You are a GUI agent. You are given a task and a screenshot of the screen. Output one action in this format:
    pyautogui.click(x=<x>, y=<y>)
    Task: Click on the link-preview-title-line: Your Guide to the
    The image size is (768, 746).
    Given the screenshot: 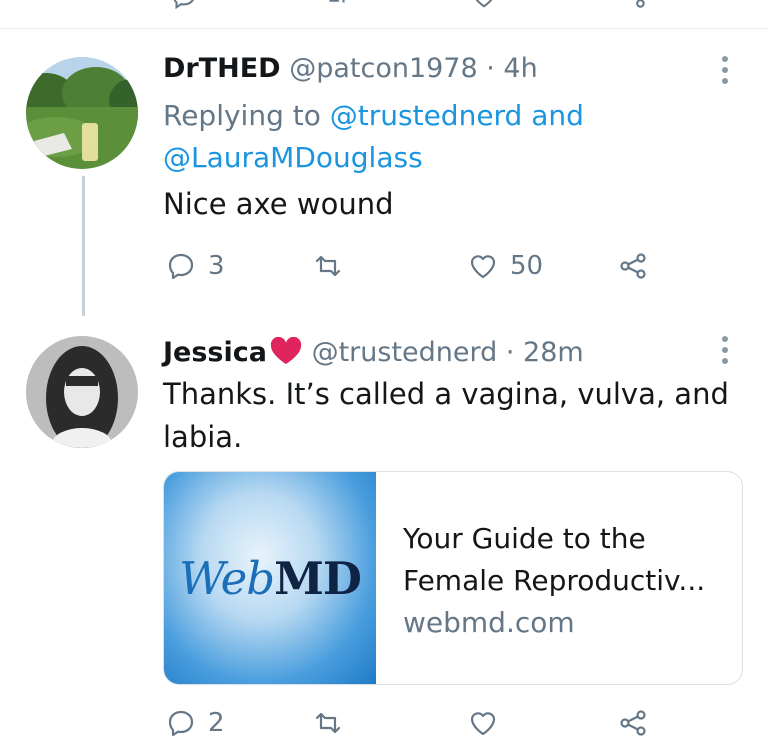 What is the action you would take?
    pyautogui.click(x=524, y=538)
    